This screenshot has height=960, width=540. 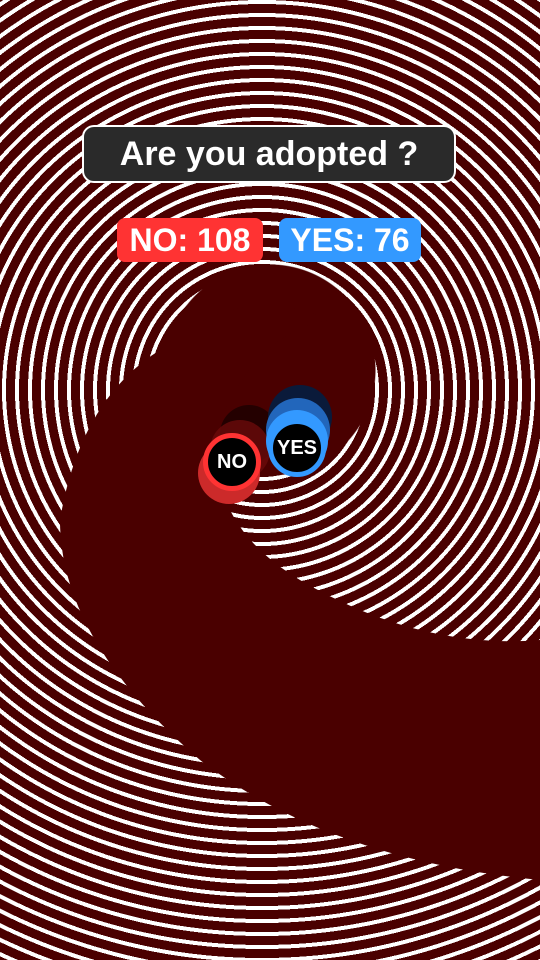 I want to click on yes-ball: YES, so click(x=297, y=448).